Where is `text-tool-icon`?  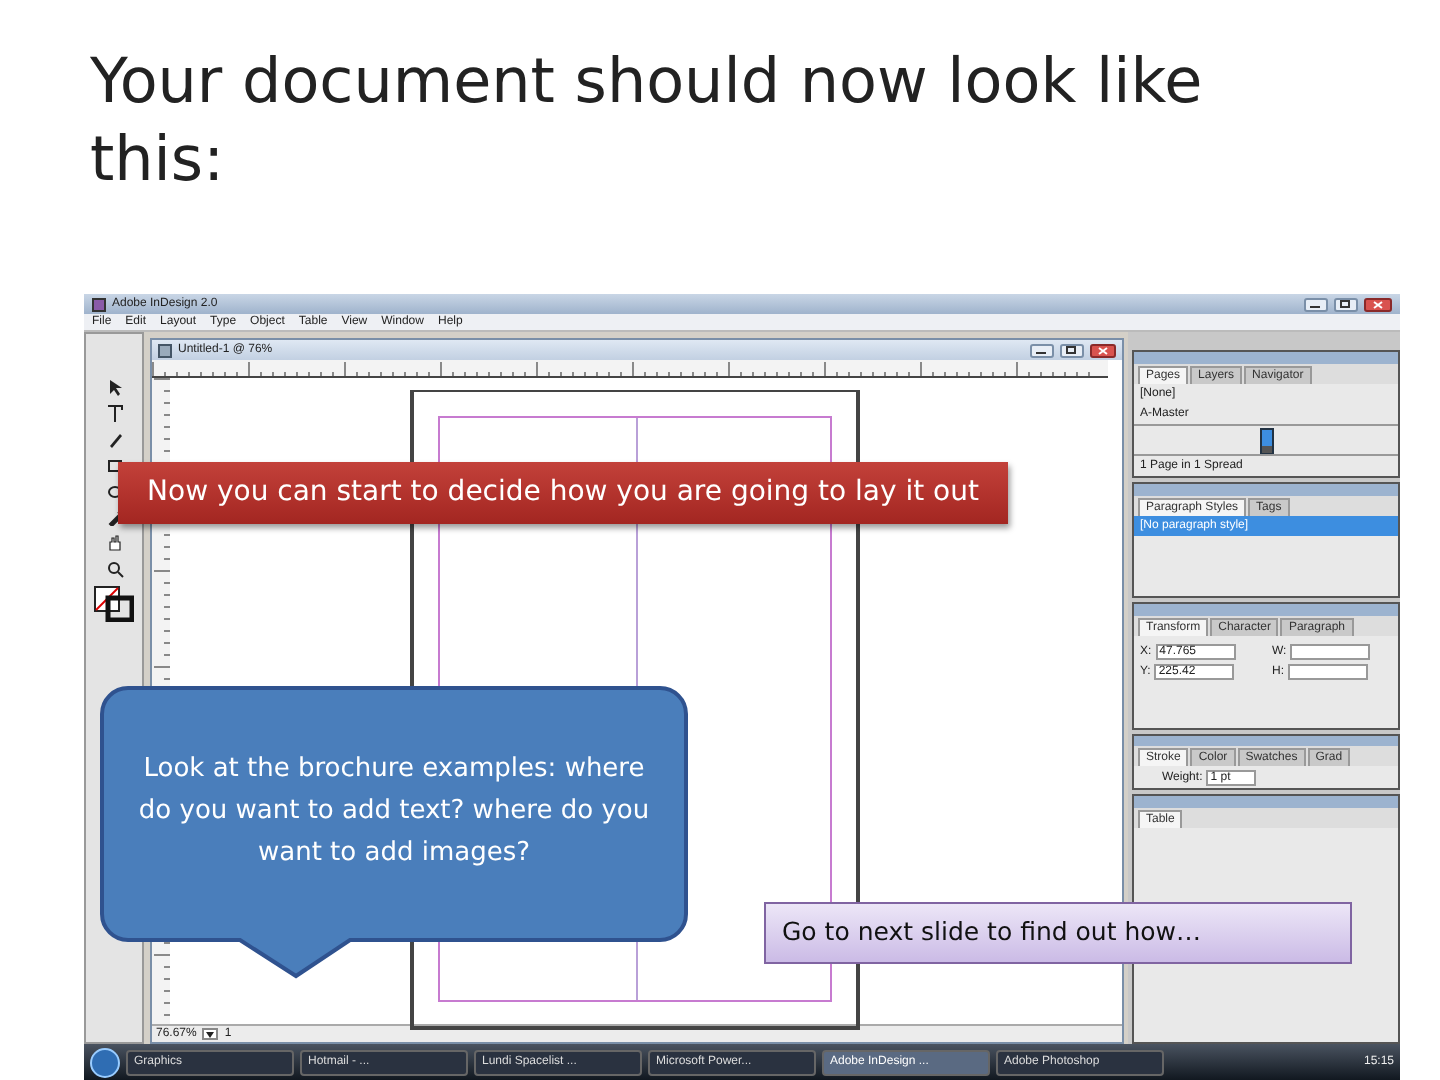 text-tool-icon is located at coordinates (114, 413).